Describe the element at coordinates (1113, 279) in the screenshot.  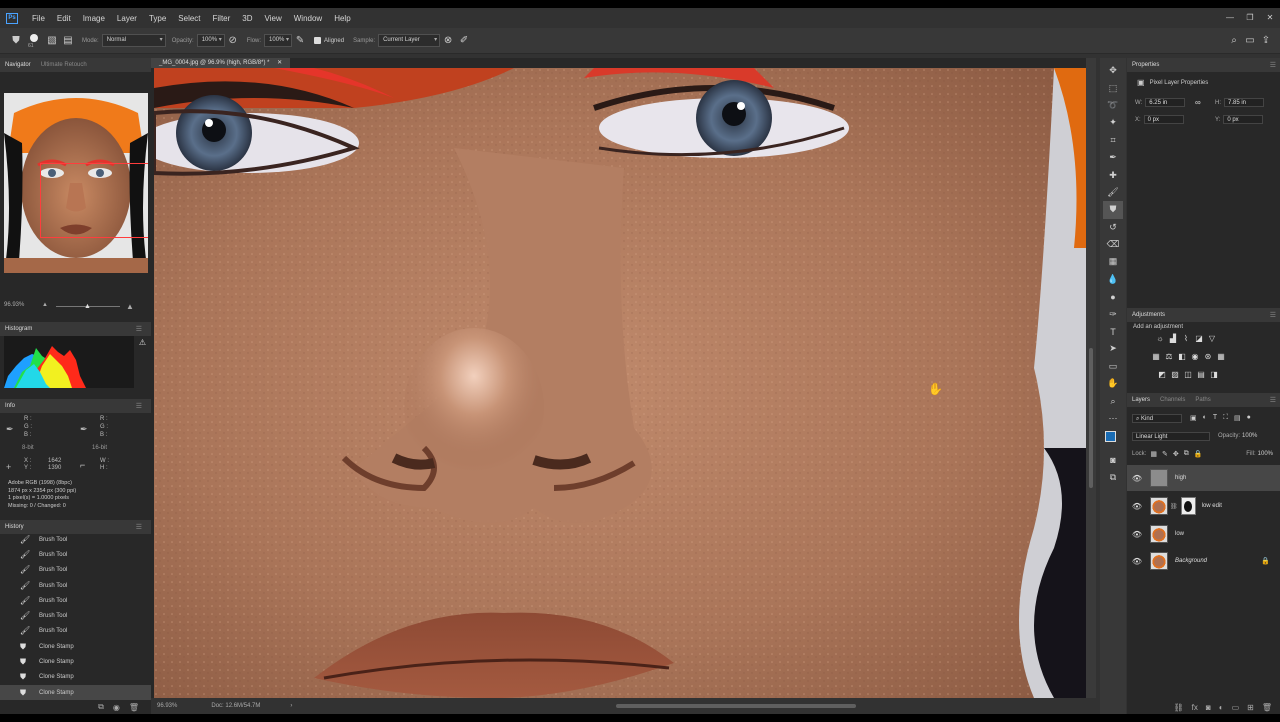
I see `blur-tool-icon: 💧` at that location.